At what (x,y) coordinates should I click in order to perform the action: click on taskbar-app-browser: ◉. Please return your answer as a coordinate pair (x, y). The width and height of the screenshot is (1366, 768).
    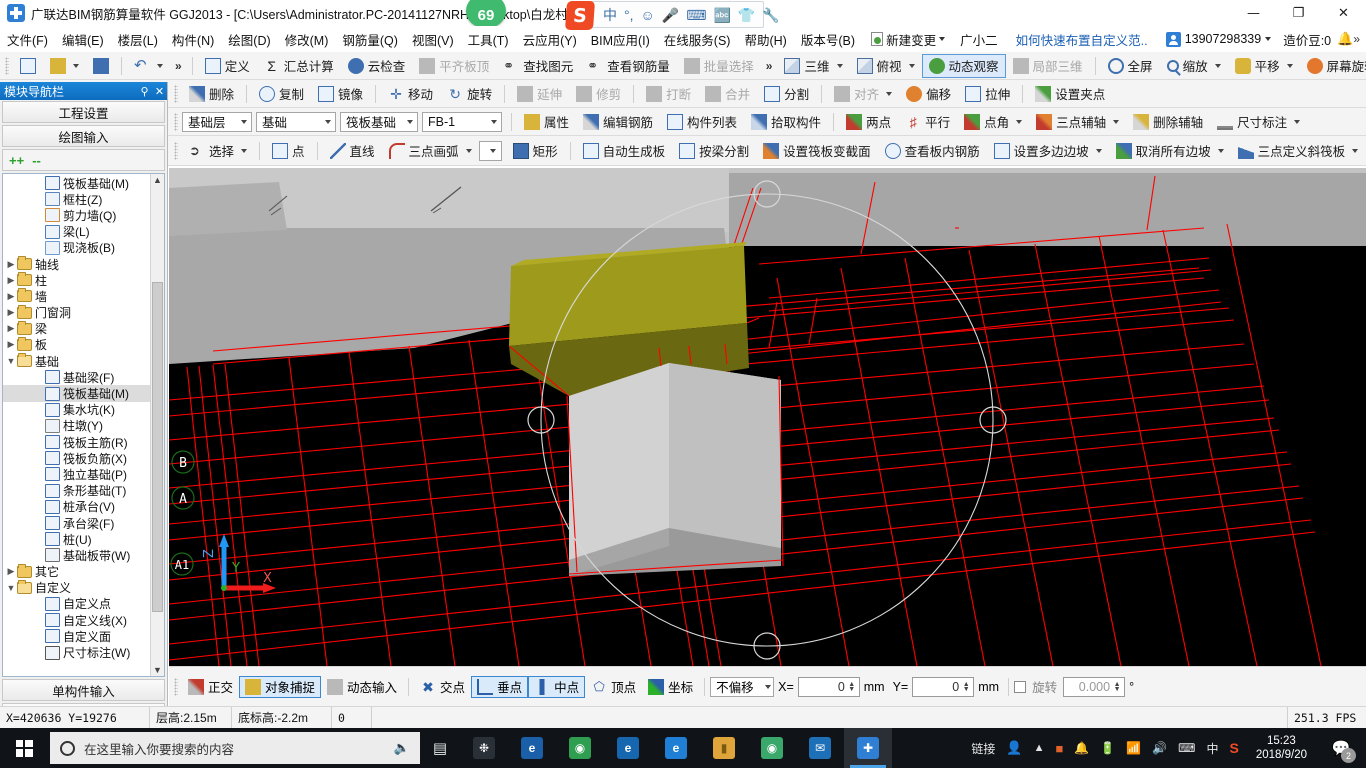
    Looking at the image, I should click on (772, 748).